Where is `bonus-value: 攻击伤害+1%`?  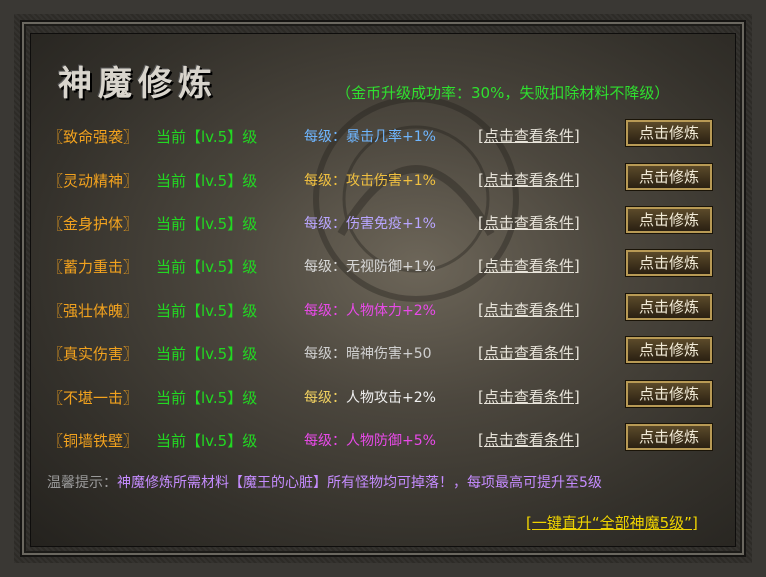 bonus-value: 攻击伤害+1% is located at coordinates (391, 181).